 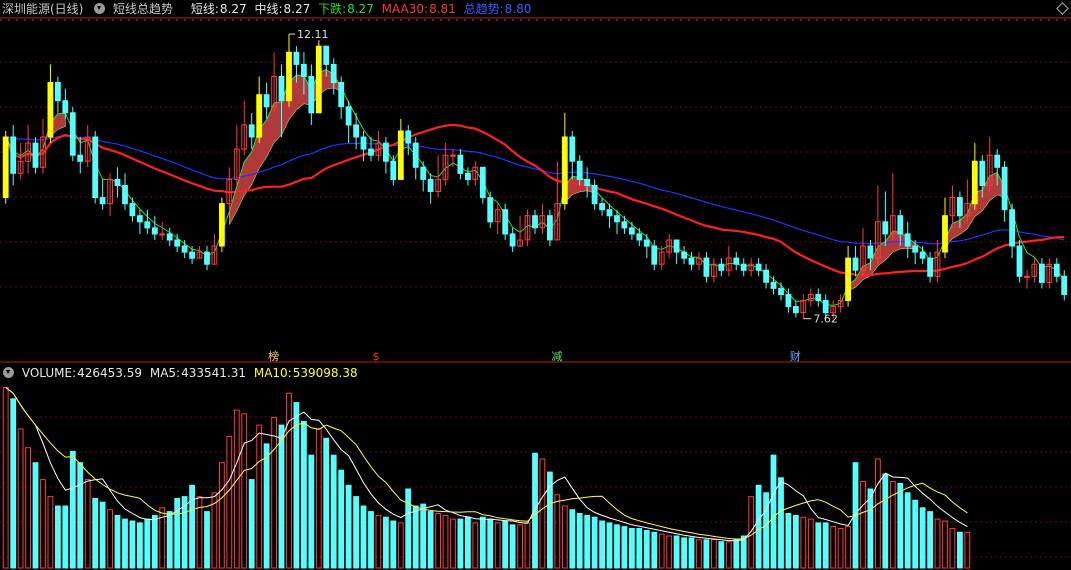 What do you see at coordinates (825, 319) in the screenshot?
I see `low-label: 7.62` at bounding box center [825, 319].